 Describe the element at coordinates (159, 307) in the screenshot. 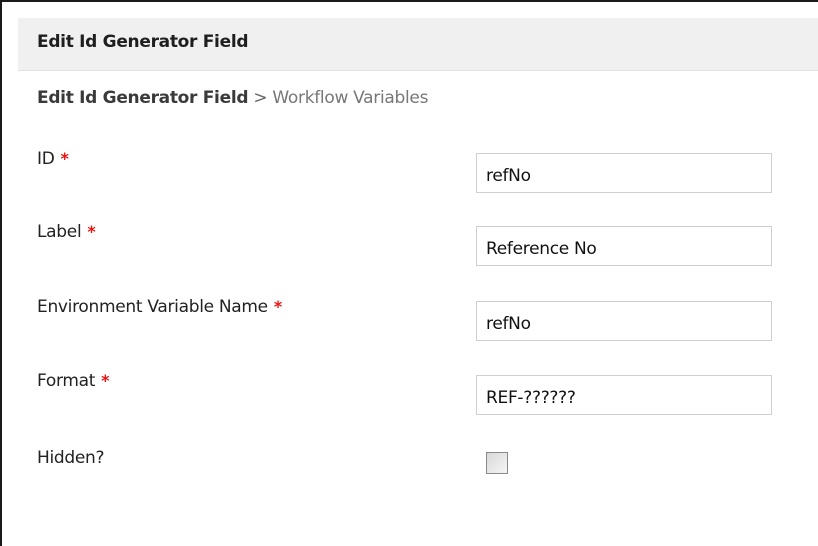

I see `field-label-environment-variable-name: Environment Variable Name *` at that location.